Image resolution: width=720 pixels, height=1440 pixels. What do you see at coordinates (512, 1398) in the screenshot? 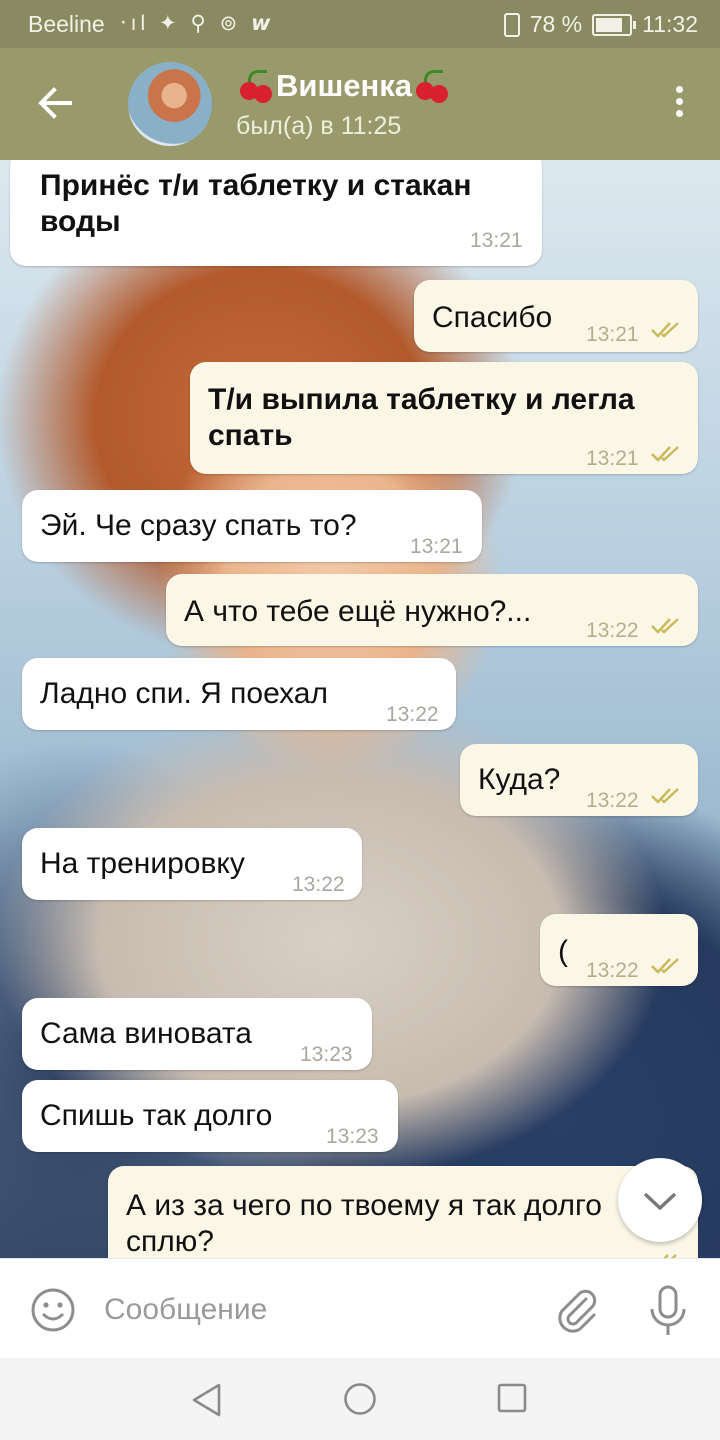
I see `nav-recent-apps-icon` at bounding box center [512, 1398].